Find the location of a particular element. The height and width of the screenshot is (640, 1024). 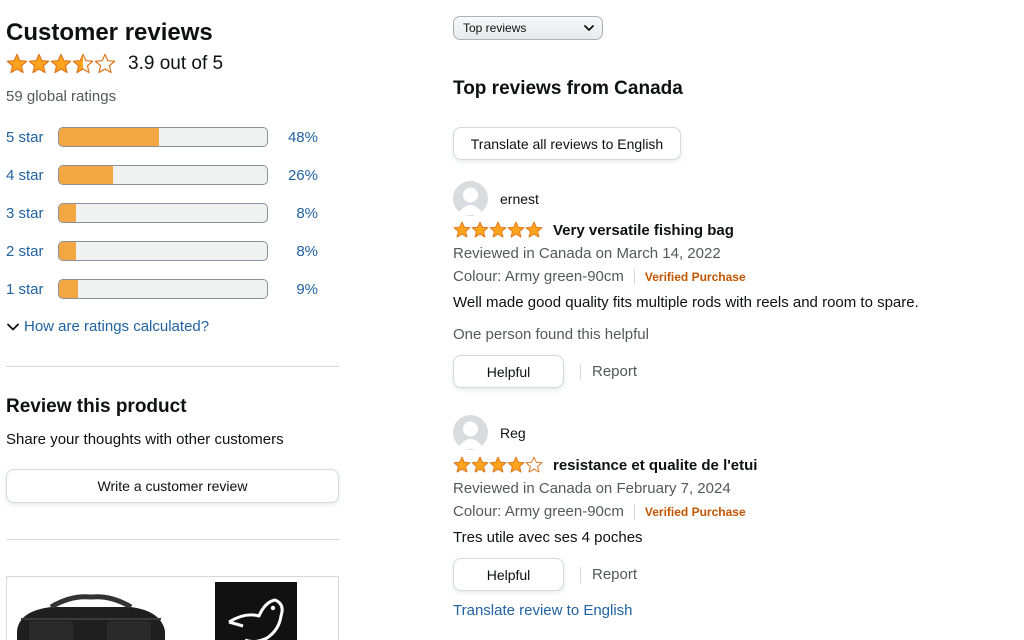

translate-all-reviews-button: Translate all reviews to English is located at coordinates (567, 143).